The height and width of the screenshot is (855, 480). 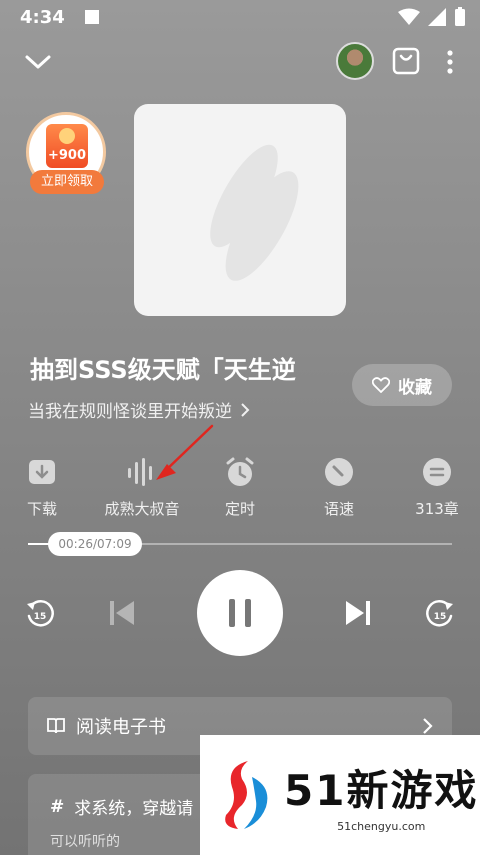 What do you see at coordinates (406, 60) in the screenshot?
I see `shopping-bag-icon` at bounding box center [406, 60].